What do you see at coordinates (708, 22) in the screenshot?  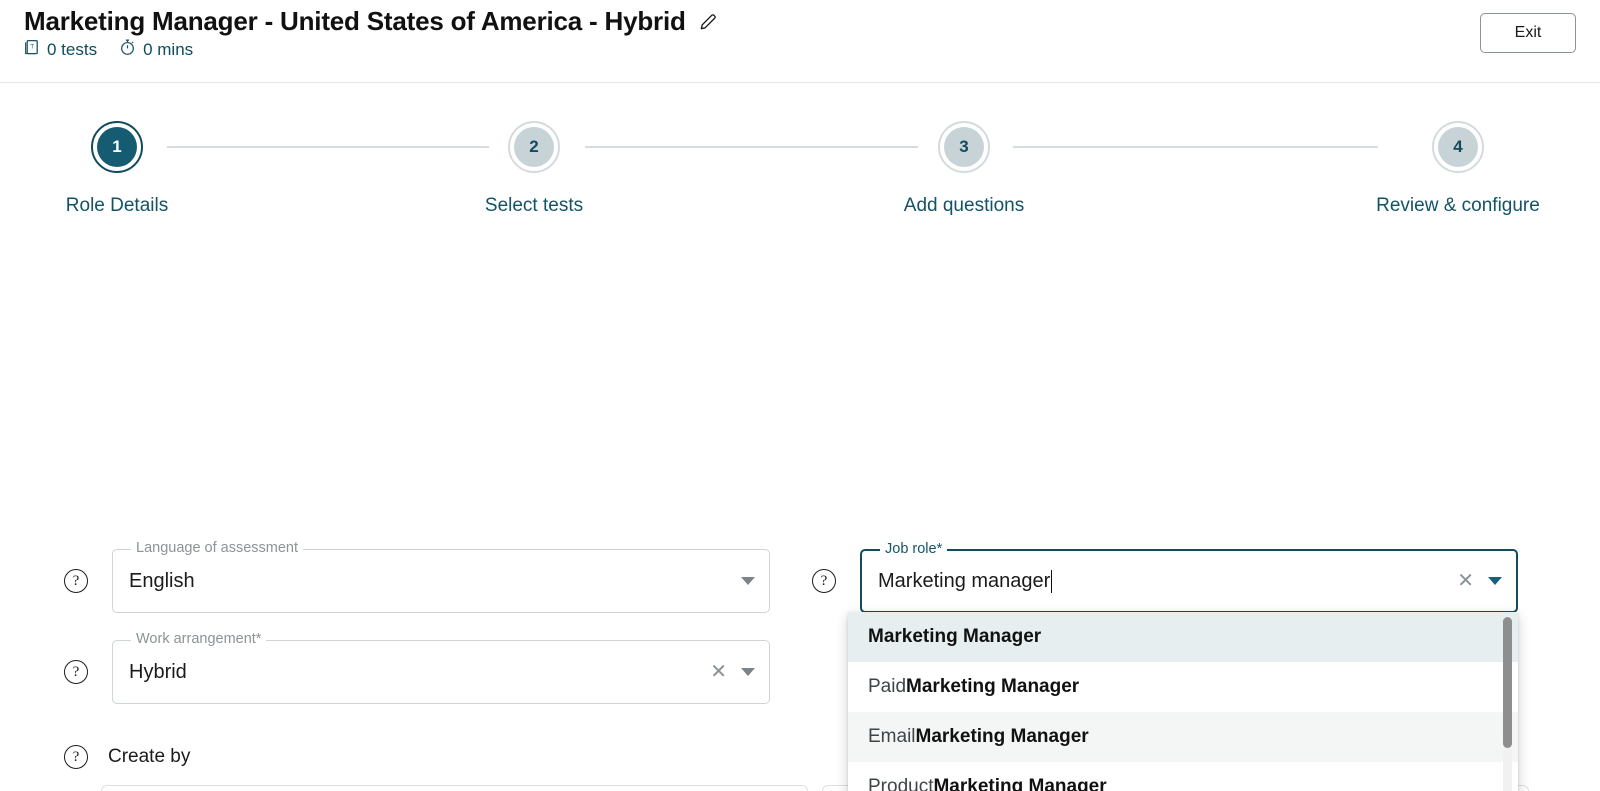 I see `pencil-icon` at bounding box center [708, 22].